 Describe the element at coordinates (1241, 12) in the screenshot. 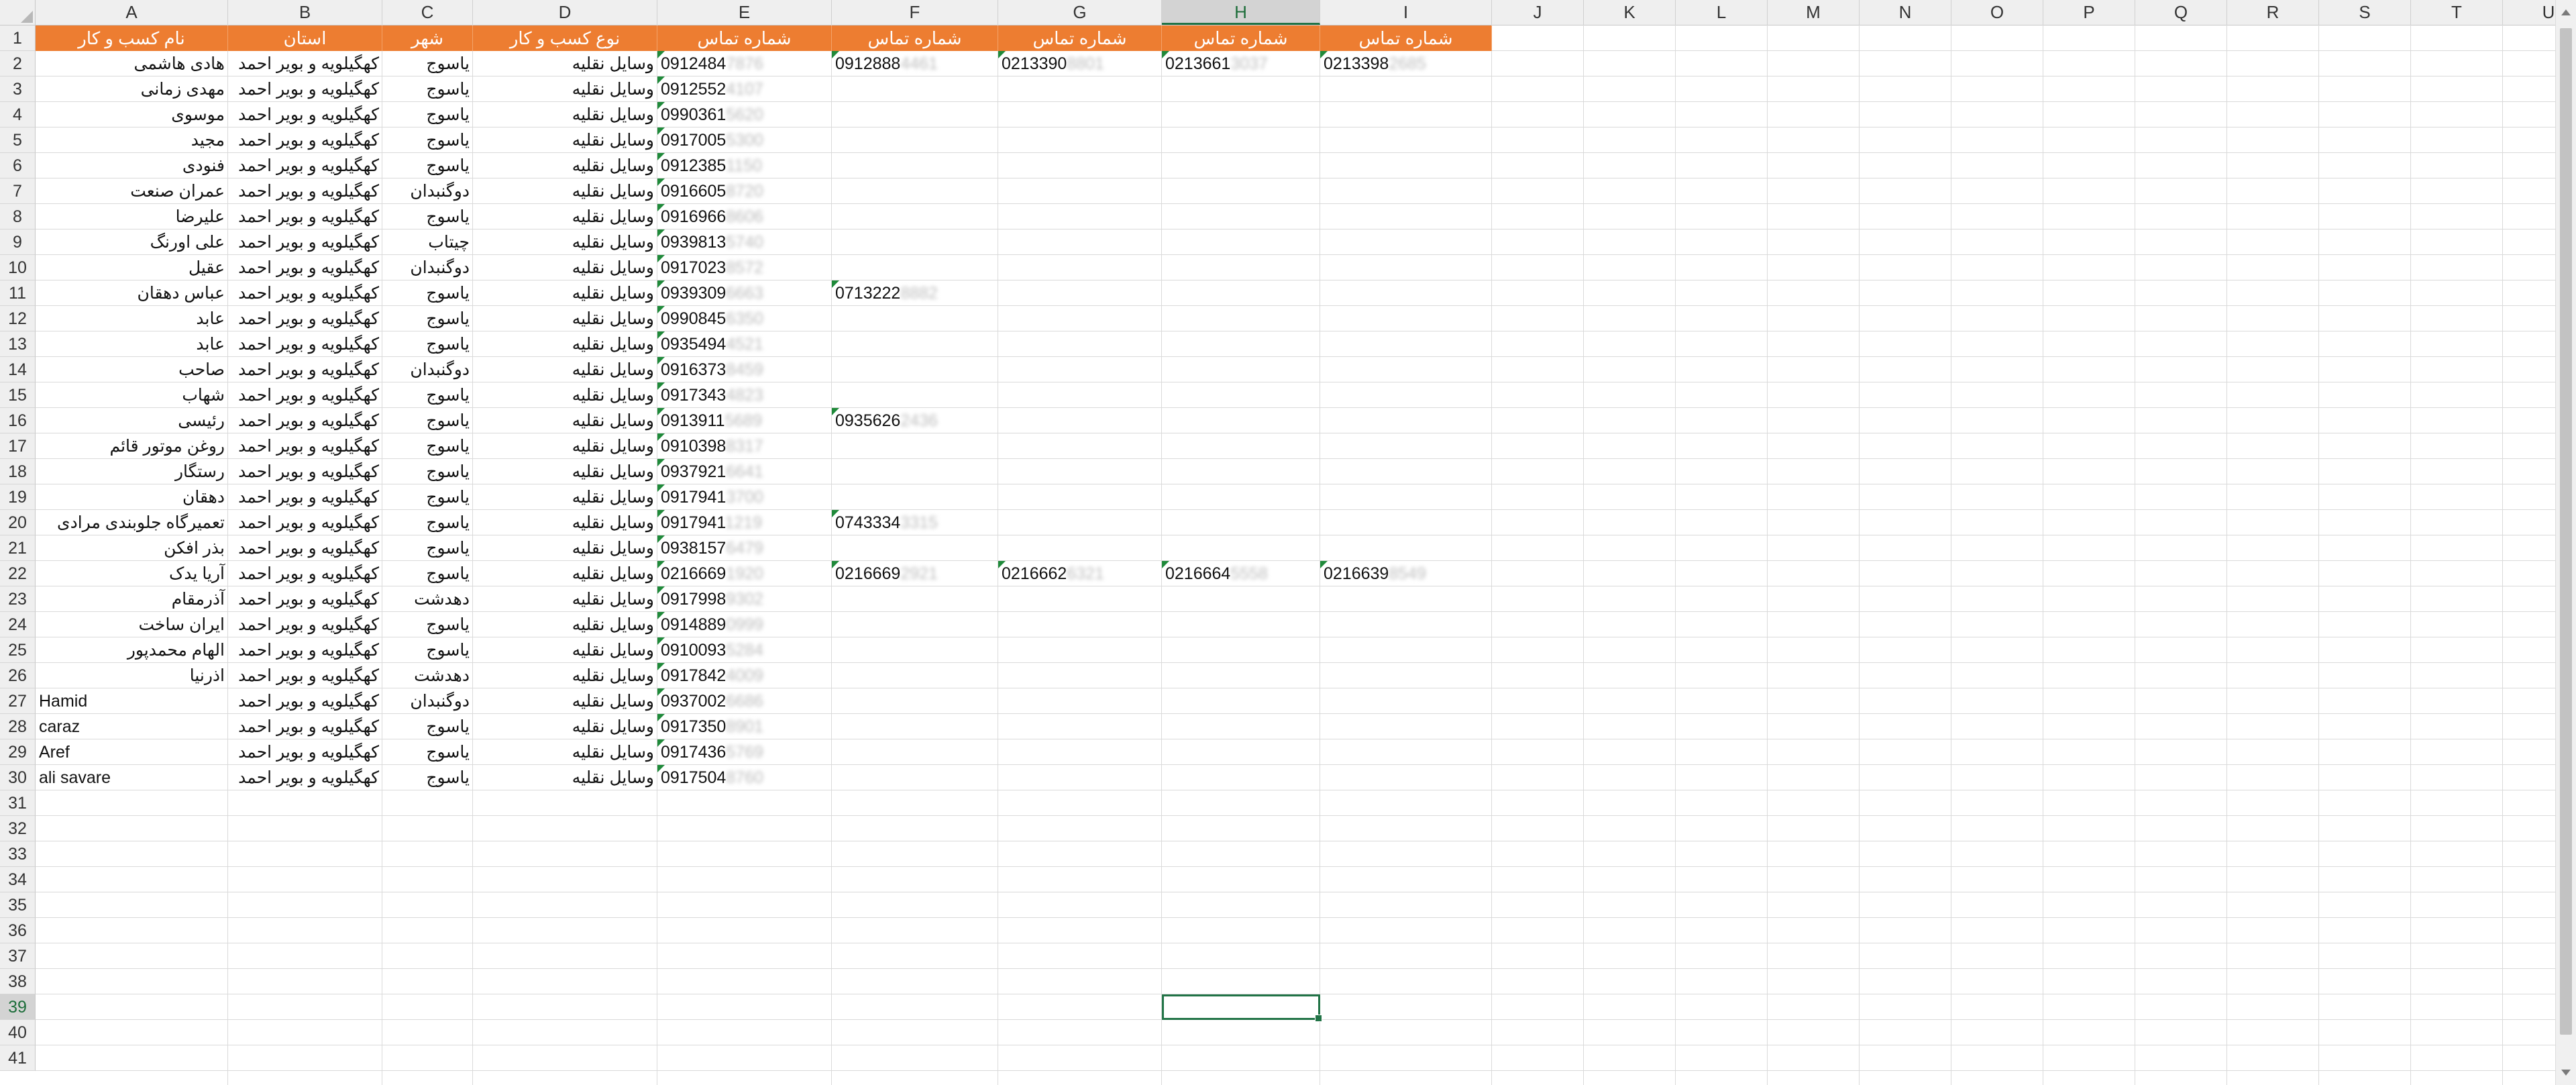

I see `column-header-h: H` at that location.